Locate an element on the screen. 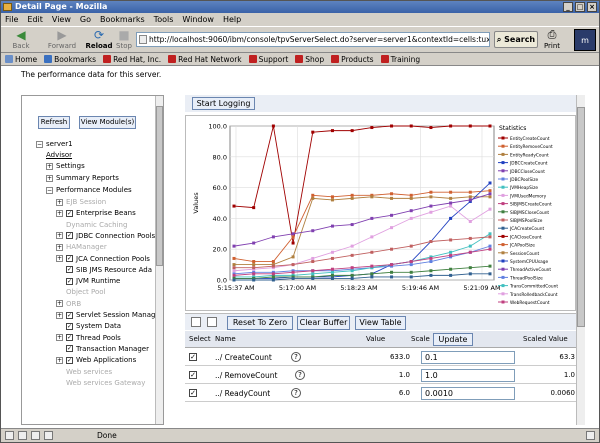 Image resolution: width=600 pixels, height=443 pixels. minimize-button: _ is located at coordinates (568, 7).